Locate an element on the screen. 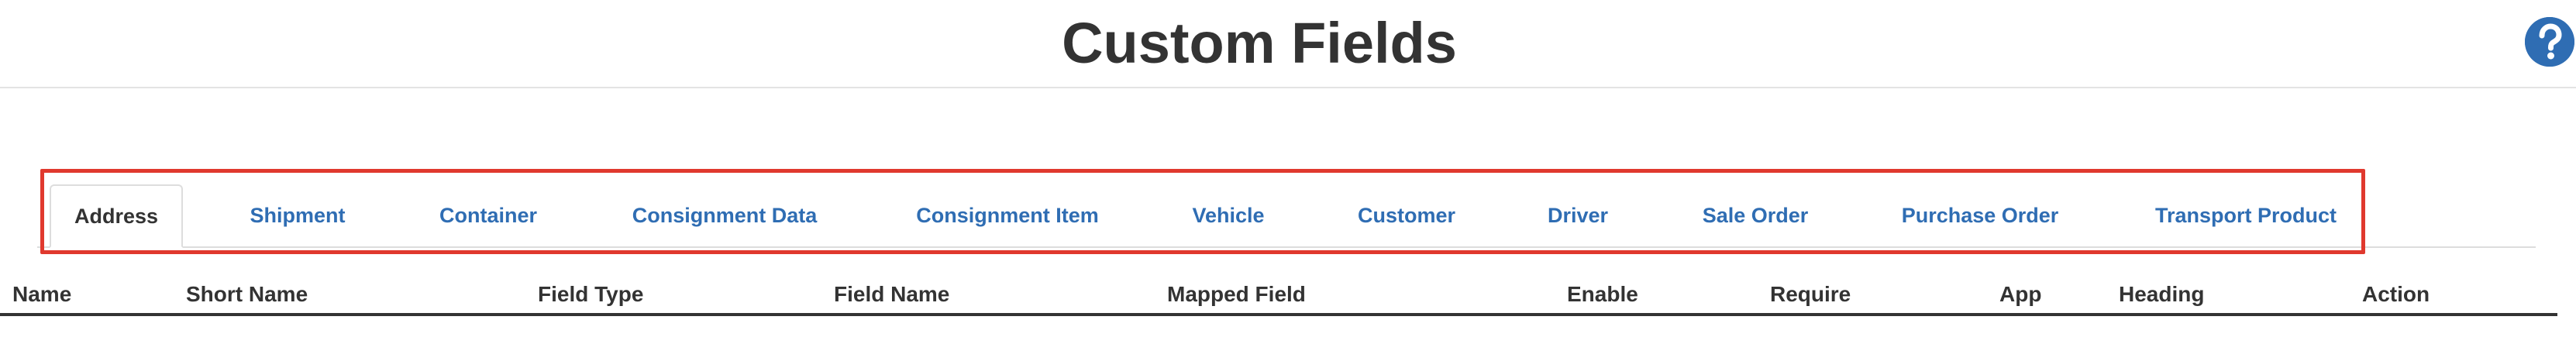 The width and height of the screenshot is (2576, 344). tab-label: Shipment is located at coordinates (298, 215).